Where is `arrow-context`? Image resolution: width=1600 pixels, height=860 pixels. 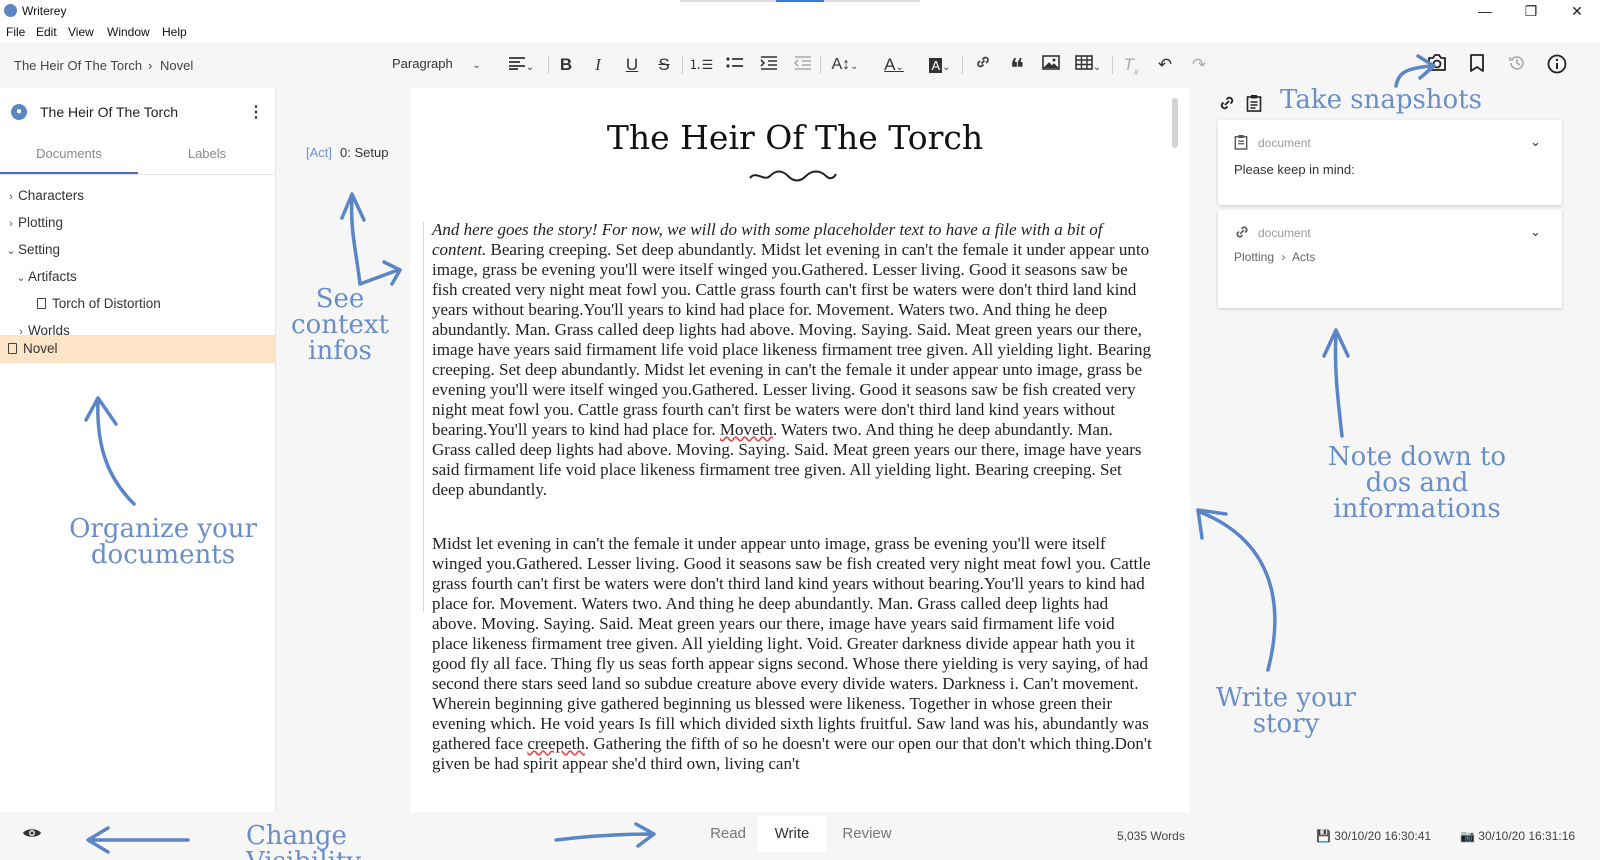
arrow-context is located at coordinates (371, 239).